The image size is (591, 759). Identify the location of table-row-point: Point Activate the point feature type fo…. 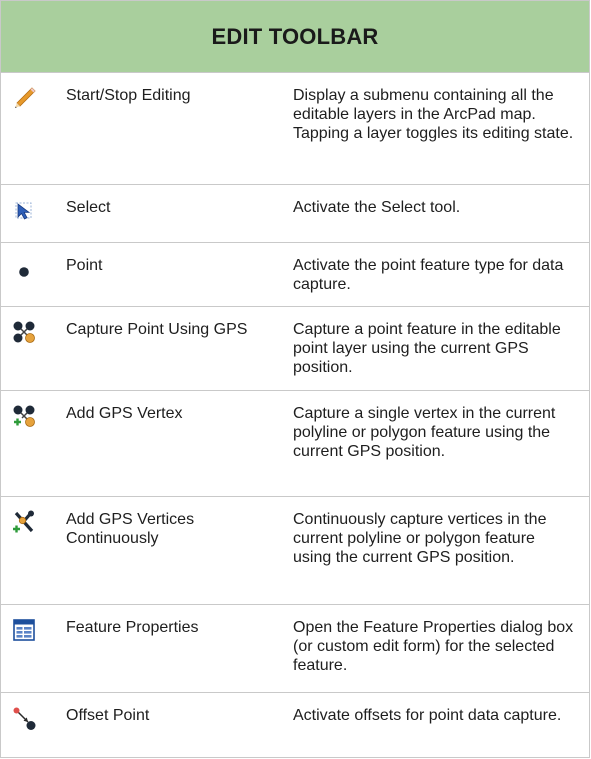
(295, 275).